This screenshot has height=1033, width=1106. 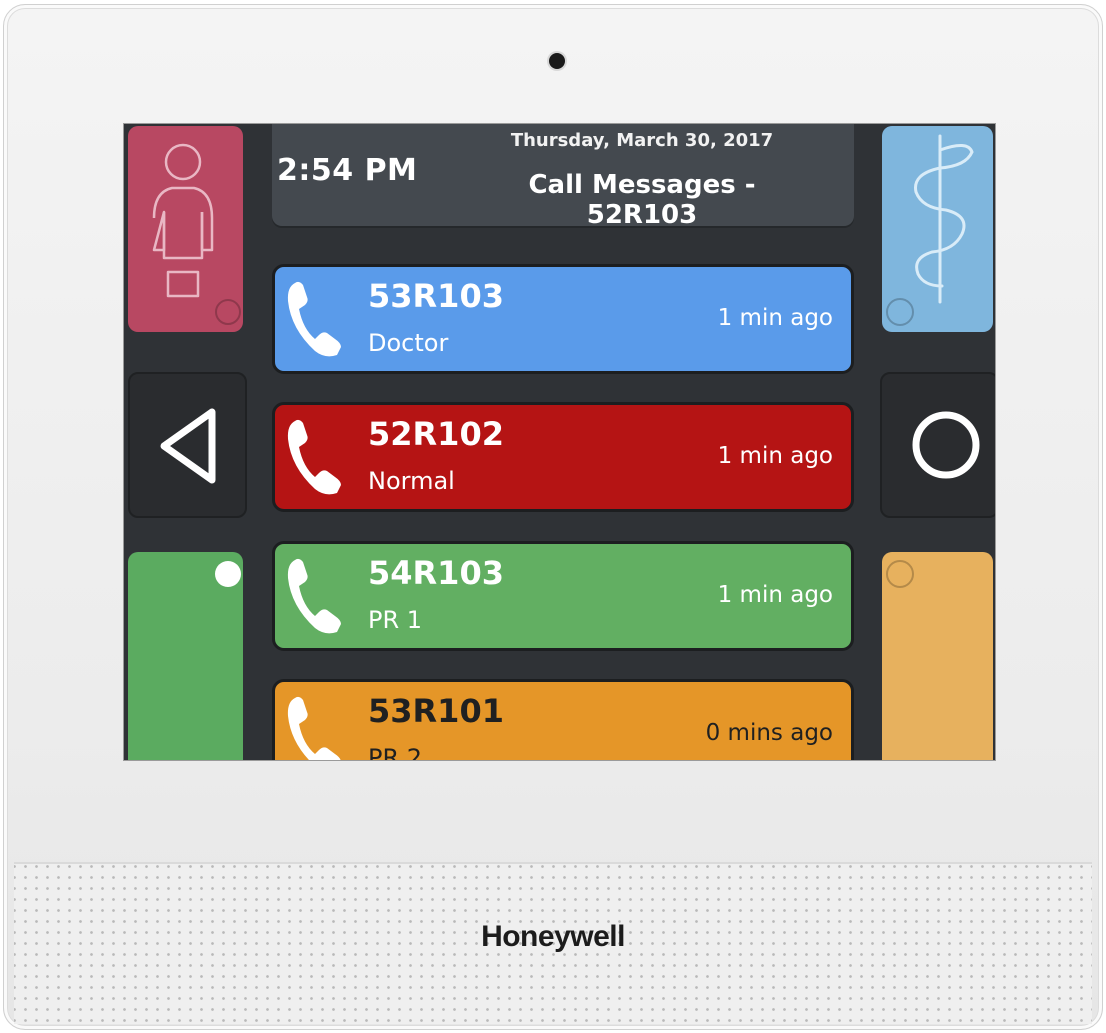 I want to click on call-type: Normal, so click(x=411, y=481).